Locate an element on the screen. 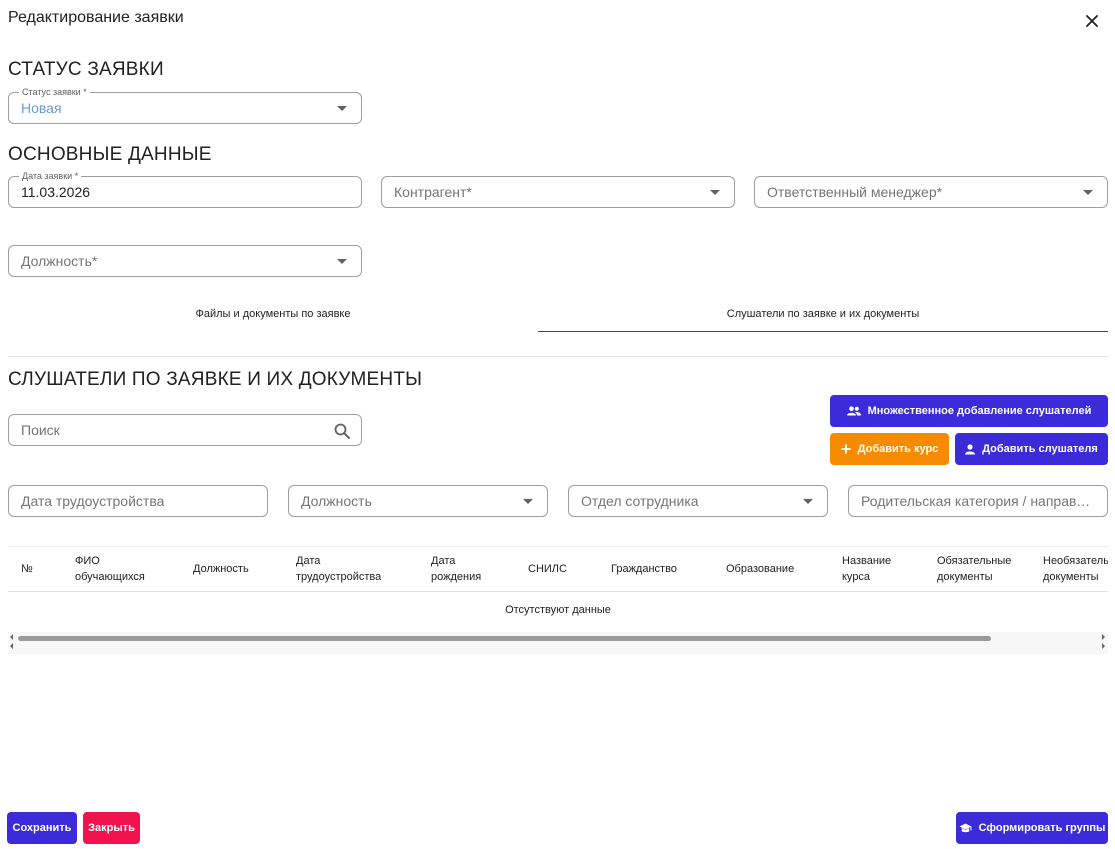 Image resolution: width=1115 pixels, height=849 pixels. column-header-employment-date: Дата трудоустройства is located at coordinates (351, 569).